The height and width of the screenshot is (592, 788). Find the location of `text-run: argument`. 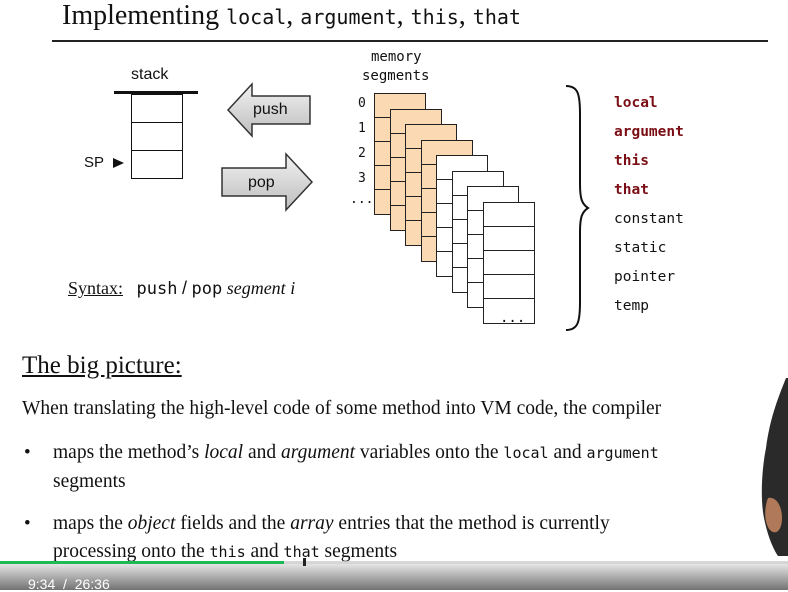

text-run: argument is located at coordinates (318, 452).